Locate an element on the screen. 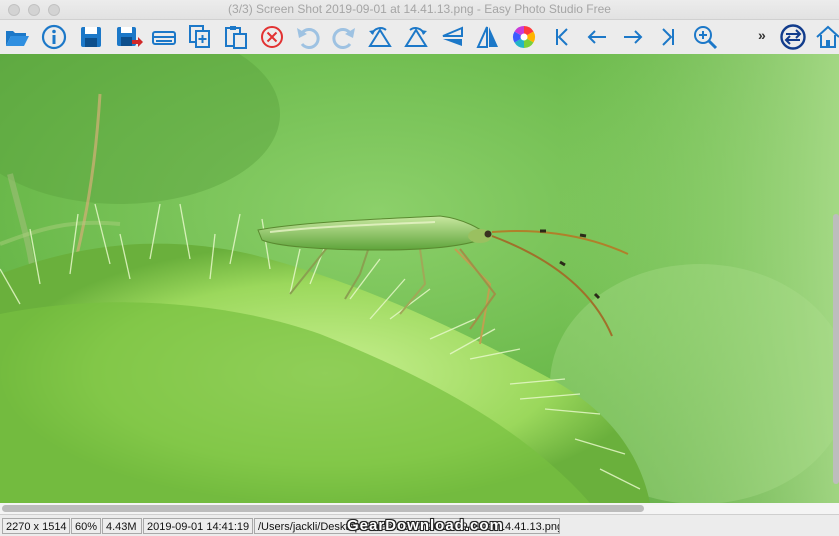  last-image-icon is located at coordinates (669, 37).